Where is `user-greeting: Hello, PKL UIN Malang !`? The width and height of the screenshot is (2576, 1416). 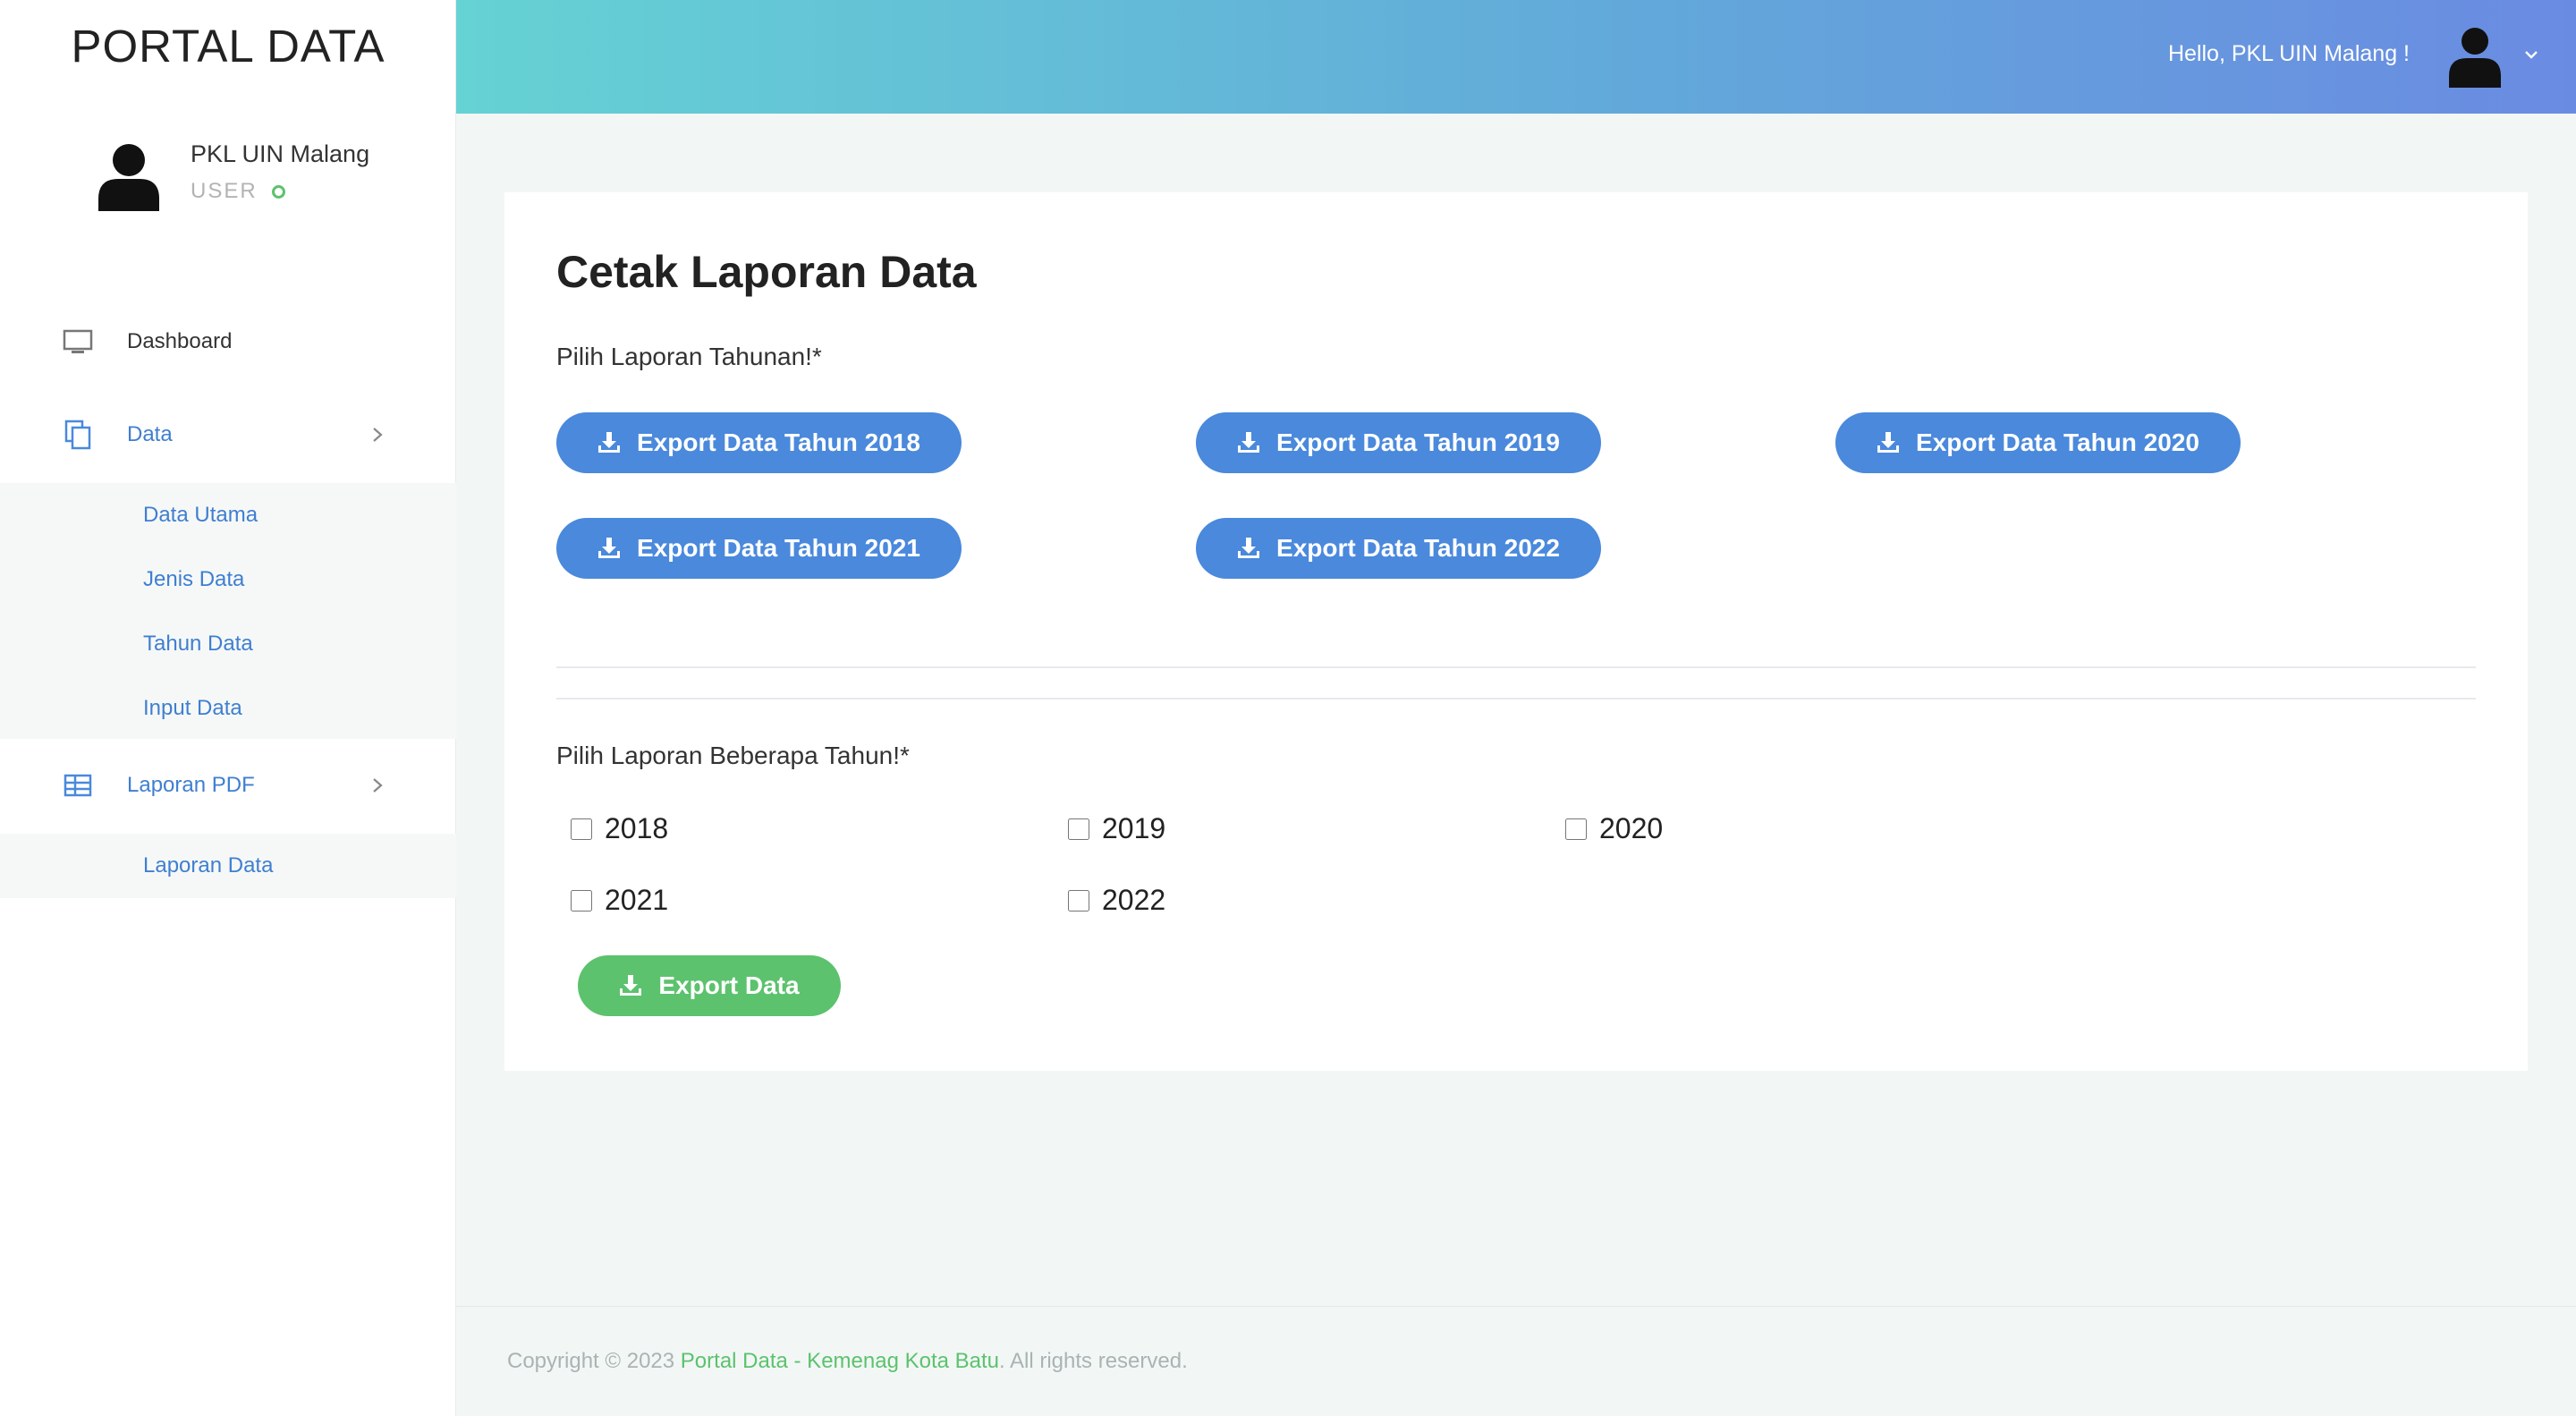 user-greeting: Hello, PKL UIN Malang ! is located at coordinates (2288, 53).